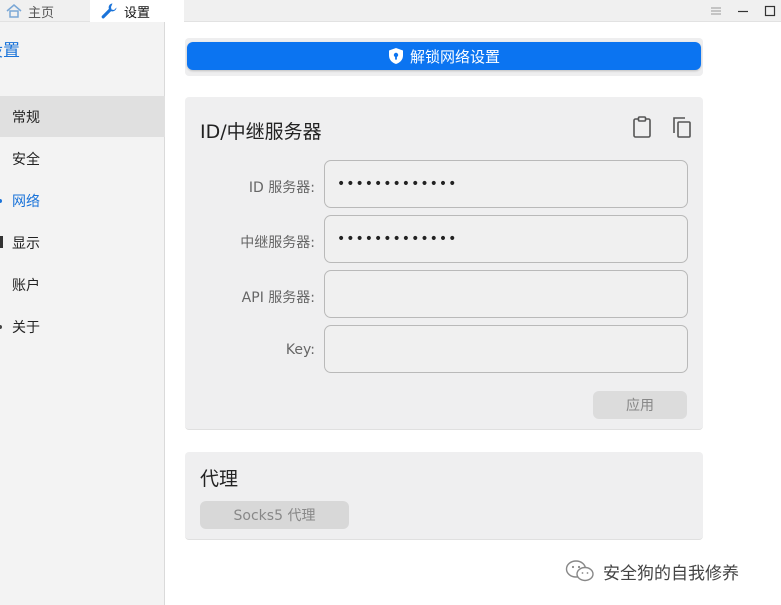  What do you see at coordinates (579, 571) in the screenshot?
I see `wechat-icon` at bounding box center [579, 571].